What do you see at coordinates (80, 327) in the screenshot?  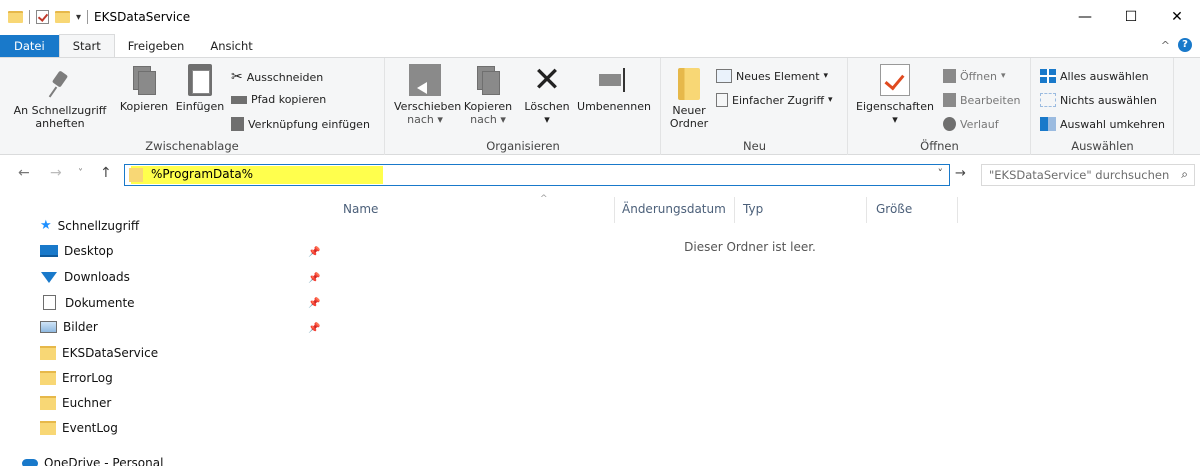 I see `nav-item-label: Bilder` at bounding box center [80, 327].